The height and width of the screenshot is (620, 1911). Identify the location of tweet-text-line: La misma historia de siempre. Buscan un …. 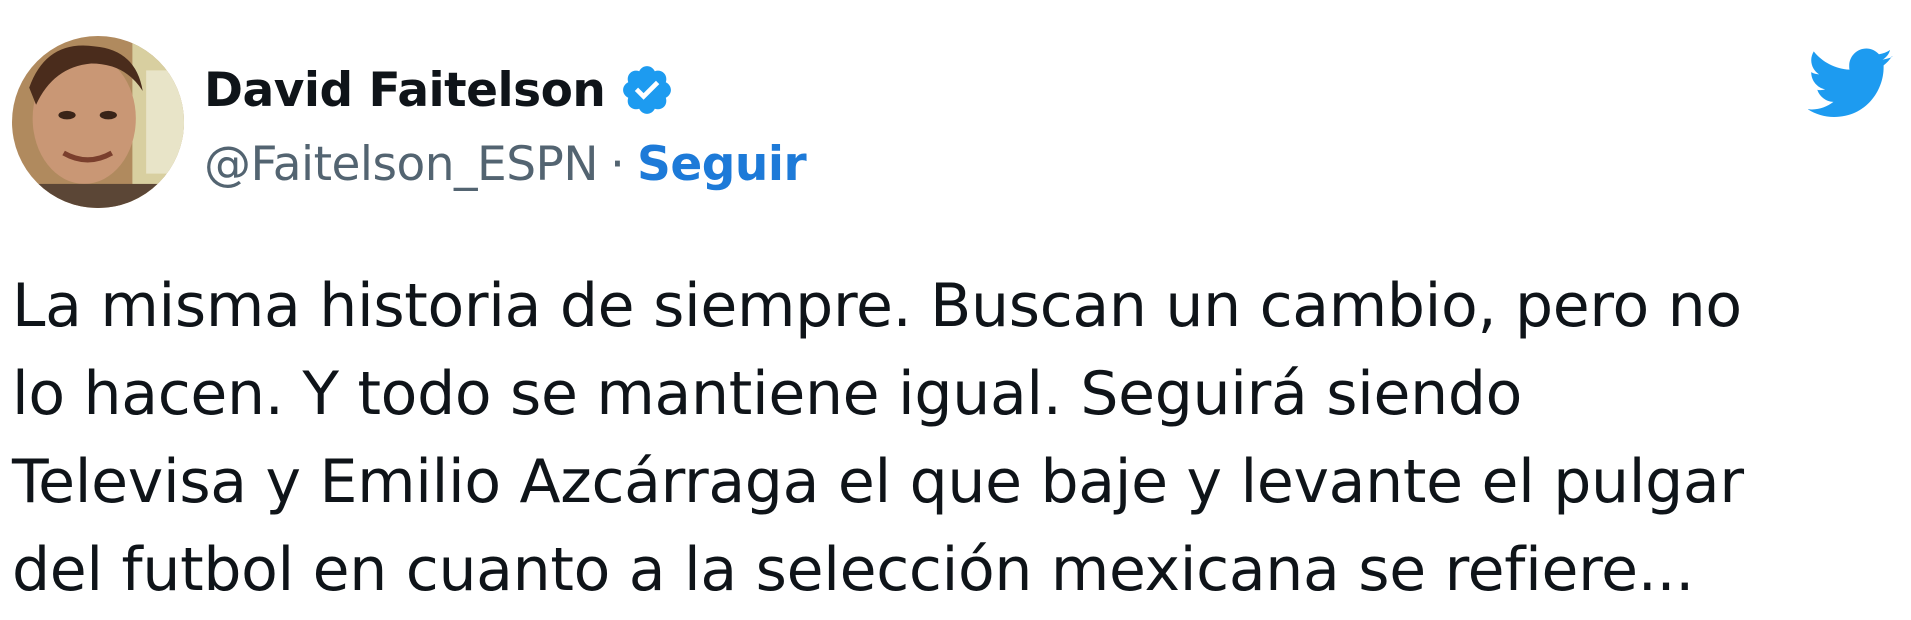
(877, 306).